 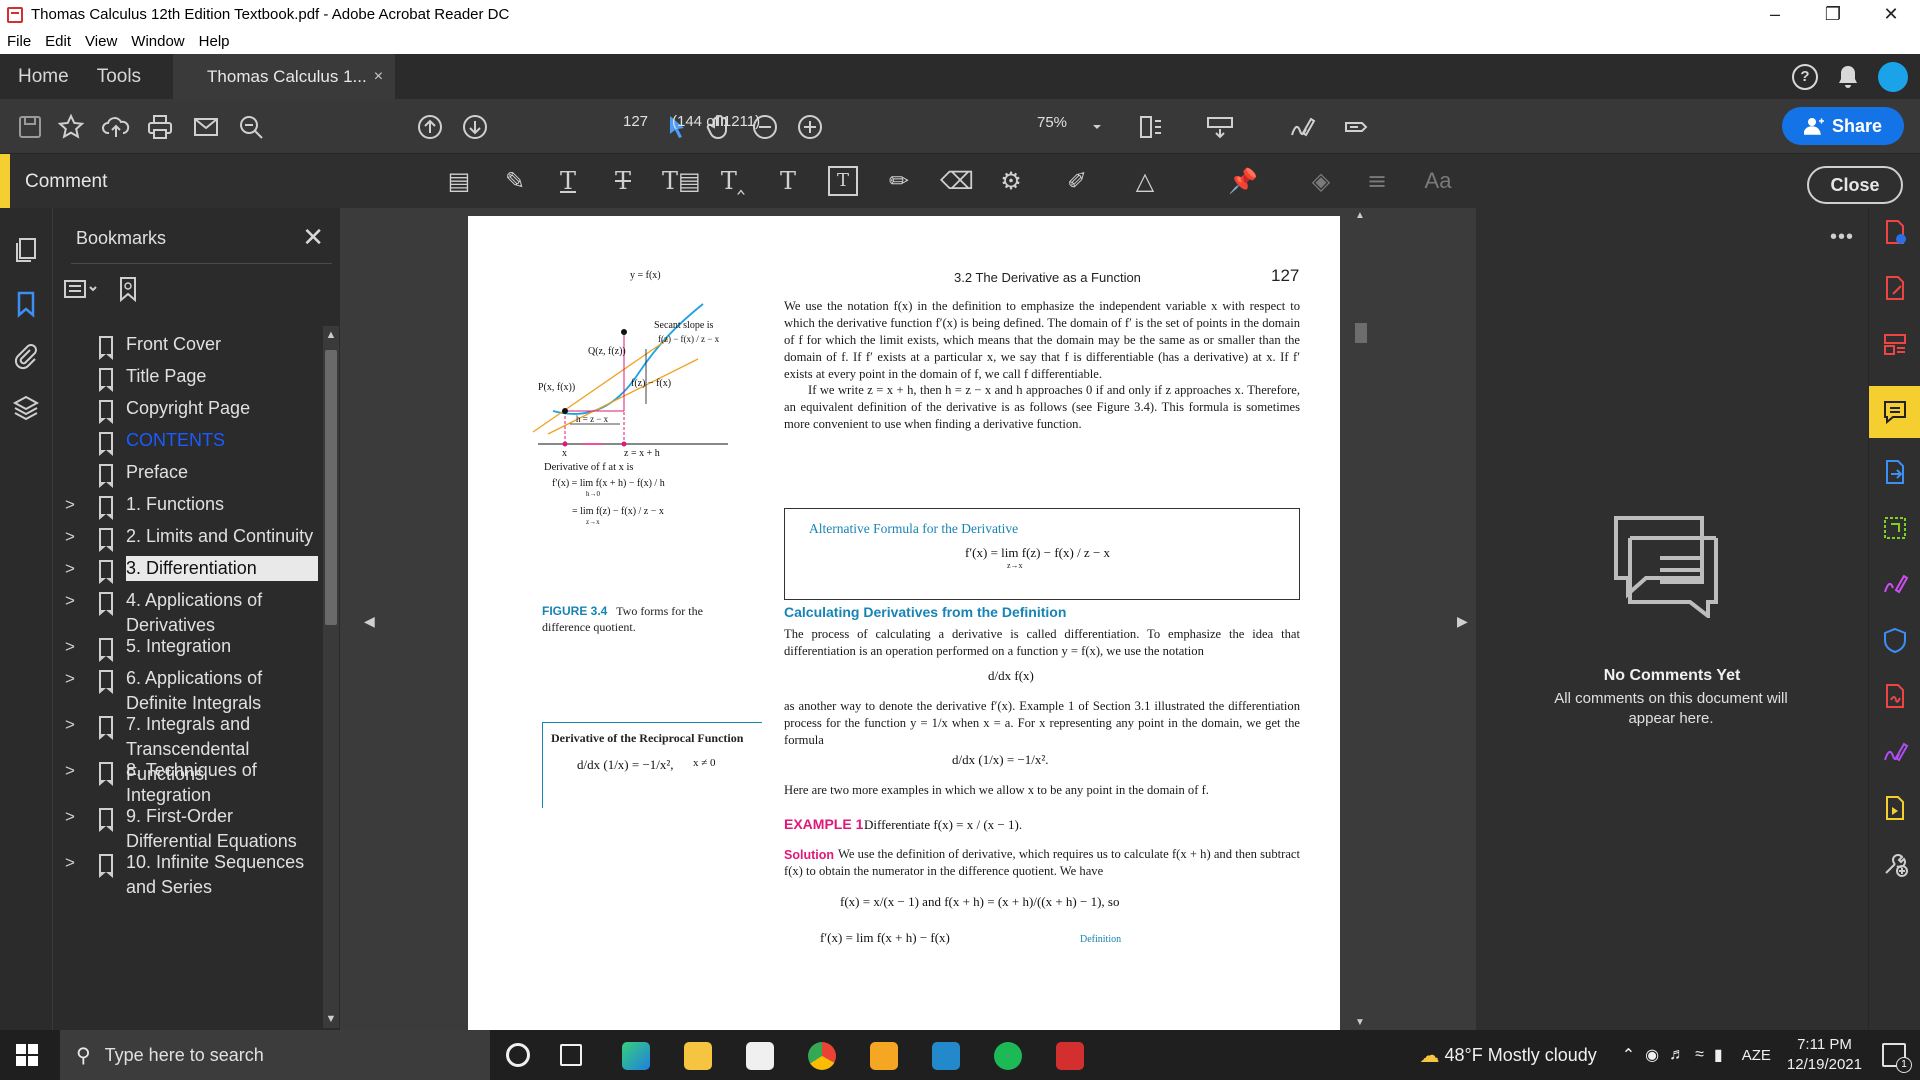 I want to click on taskbar-search-box: ⚲ Type here to search, so click(x=275, y=1055).